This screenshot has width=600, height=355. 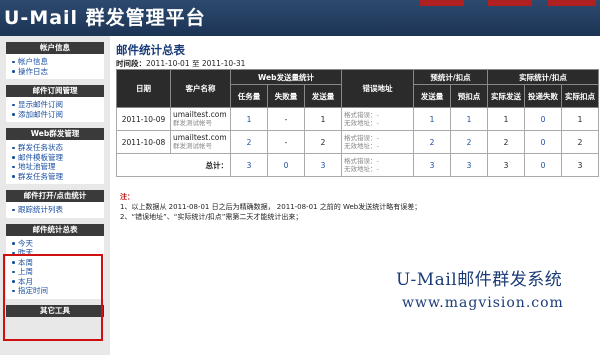 I want to click on sidebar-section-account: 帐户信息 帐户信息 操作日志, so click(x=55, y=60).